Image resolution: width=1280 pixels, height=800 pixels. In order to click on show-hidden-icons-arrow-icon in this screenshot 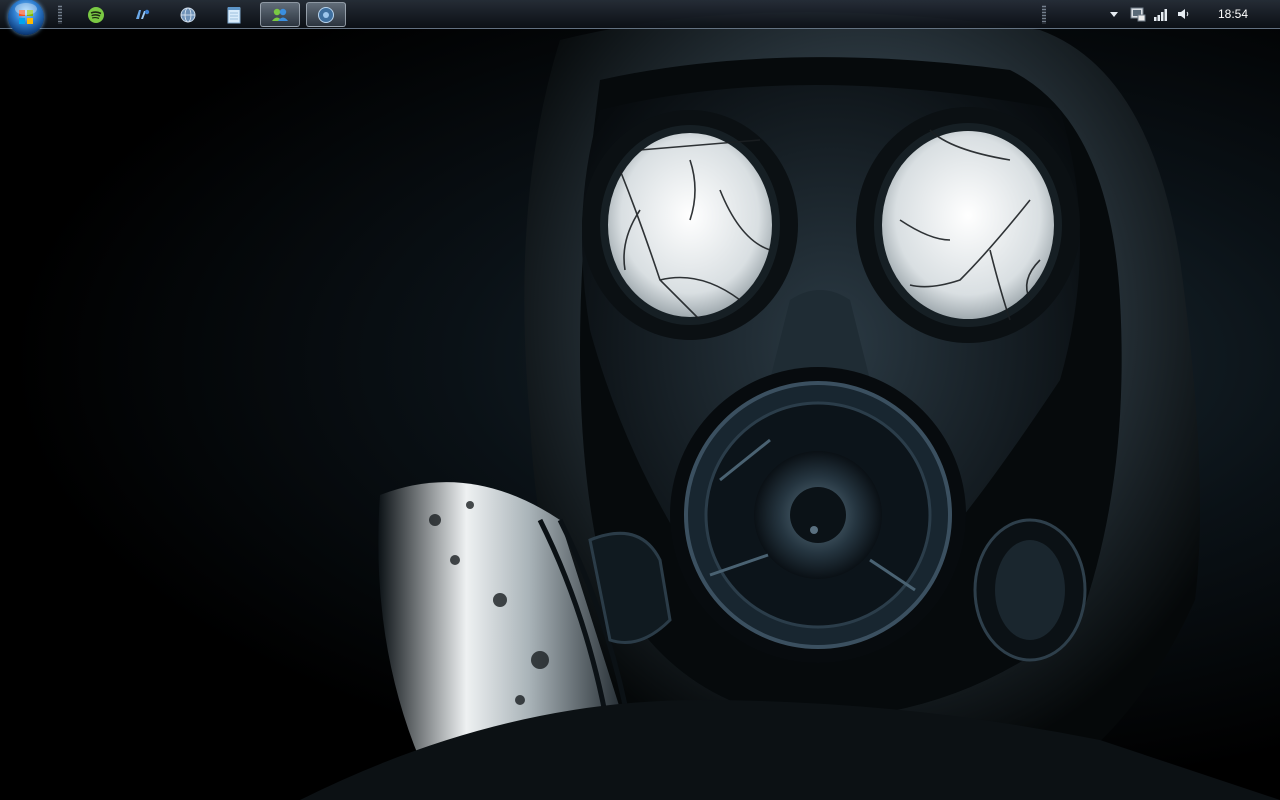, I will do `click(1114, 14)`.